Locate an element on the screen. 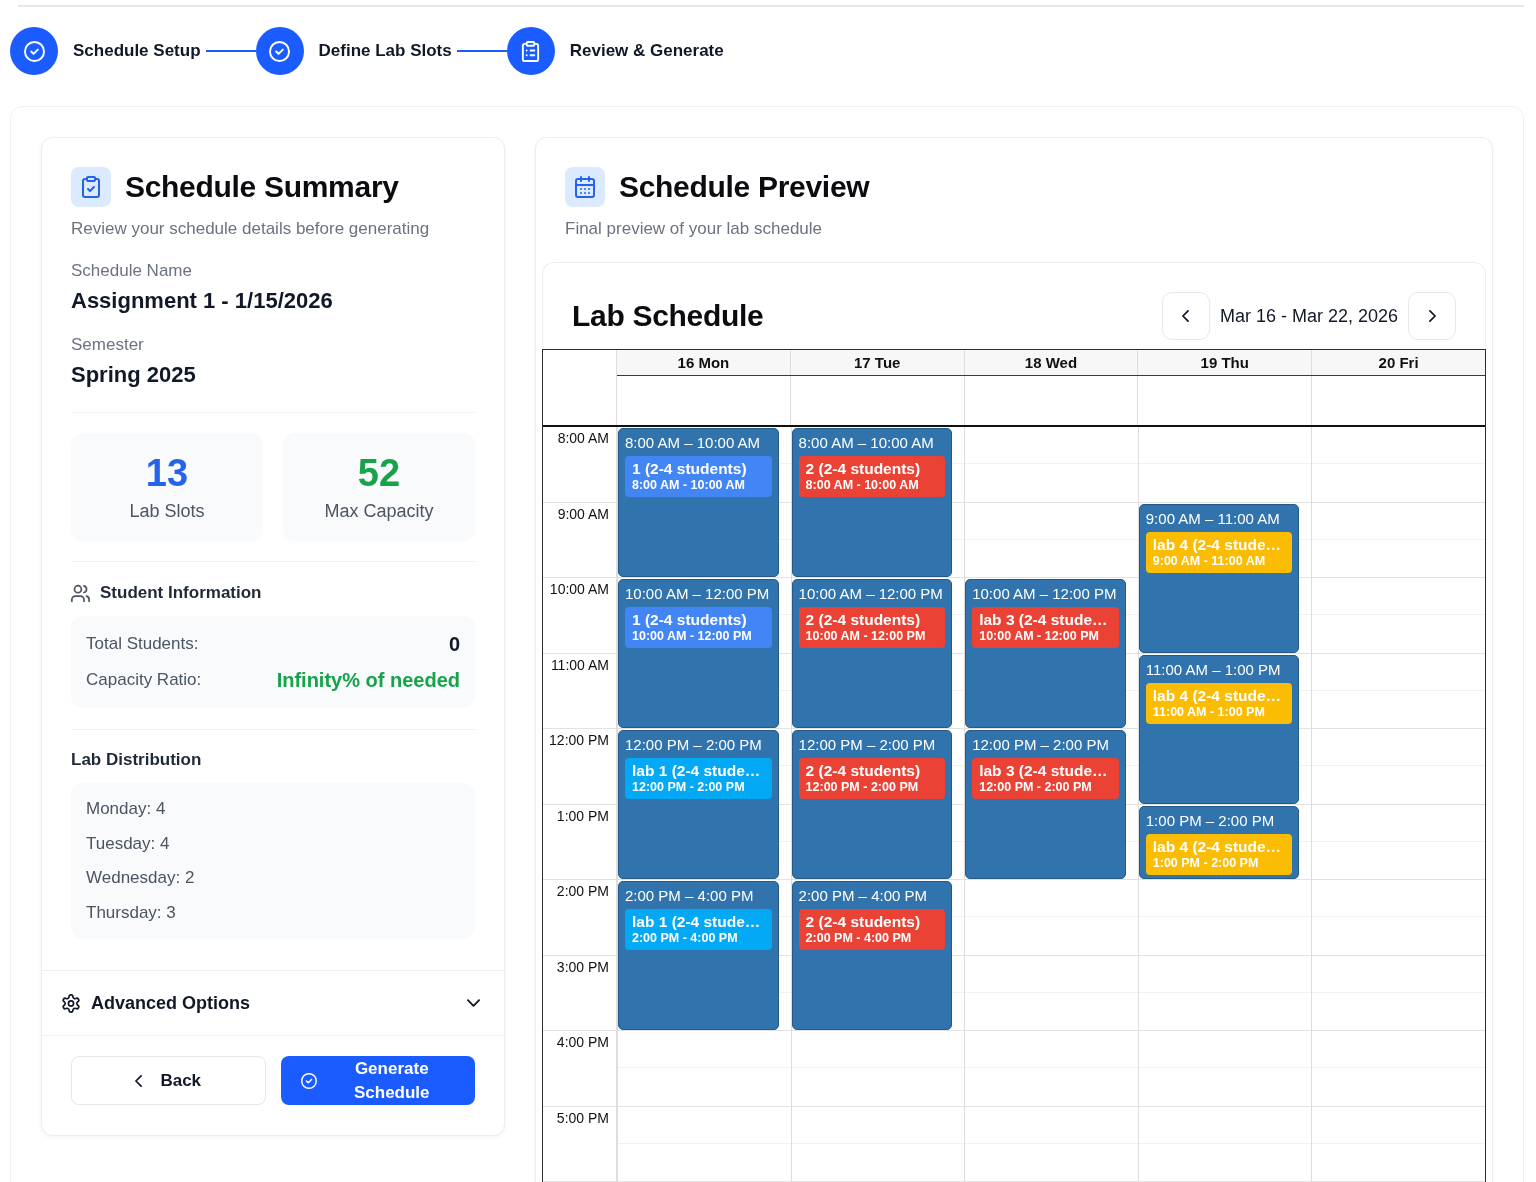  event-block: 10:00 AM – 12:00 PM 1 (2-4 students) 10:00 AM - 12:00 PM is located at coordinates (698, 653).